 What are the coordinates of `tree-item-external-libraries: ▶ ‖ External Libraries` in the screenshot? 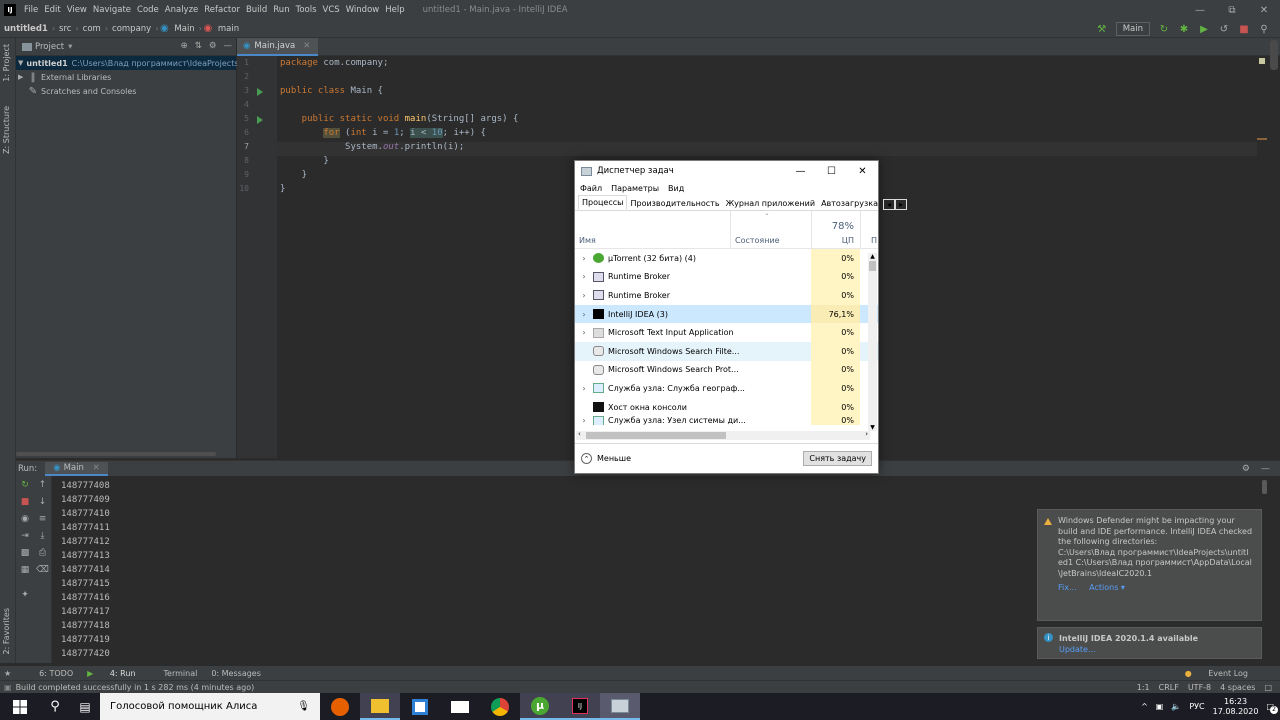 It's located at (126, 77).